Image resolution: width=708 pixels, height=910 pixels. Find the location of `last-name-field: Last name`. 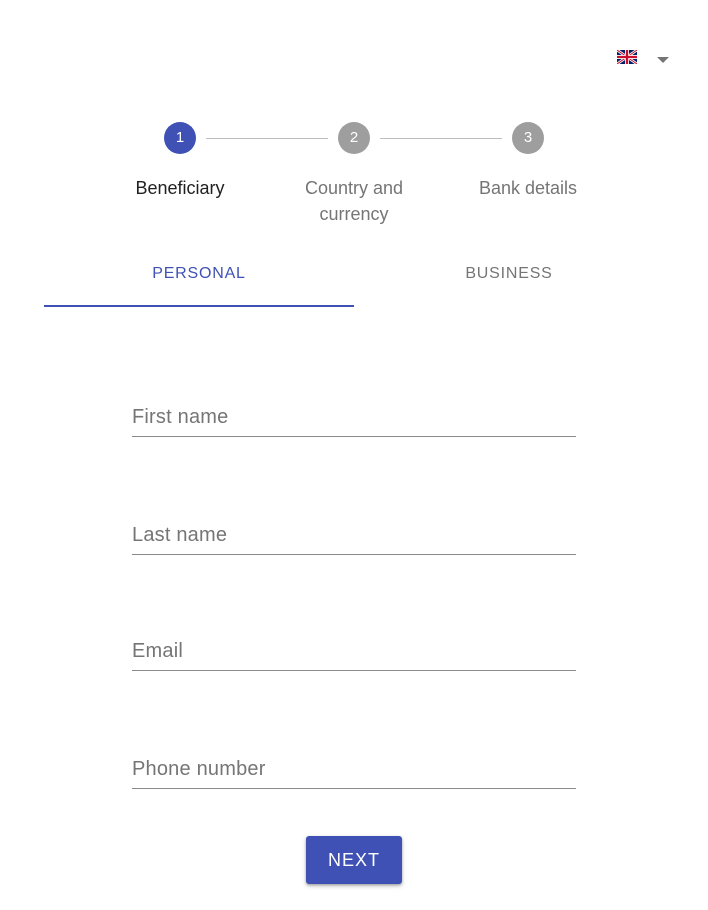

last-name-field: Last name is located at coordinates (354, 534).